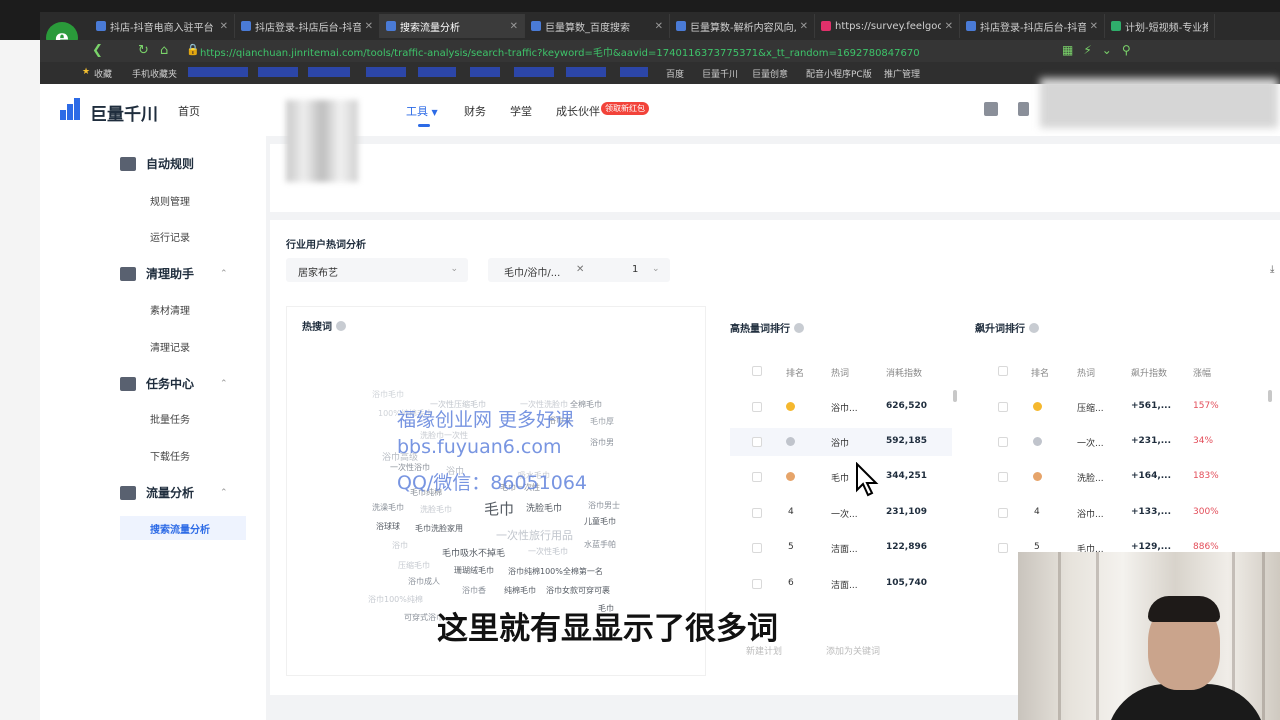  Describe the element at coordinates (474, 570) in the screenshot. I see `hot-word: 珊瑚绒毛巾` at that location.